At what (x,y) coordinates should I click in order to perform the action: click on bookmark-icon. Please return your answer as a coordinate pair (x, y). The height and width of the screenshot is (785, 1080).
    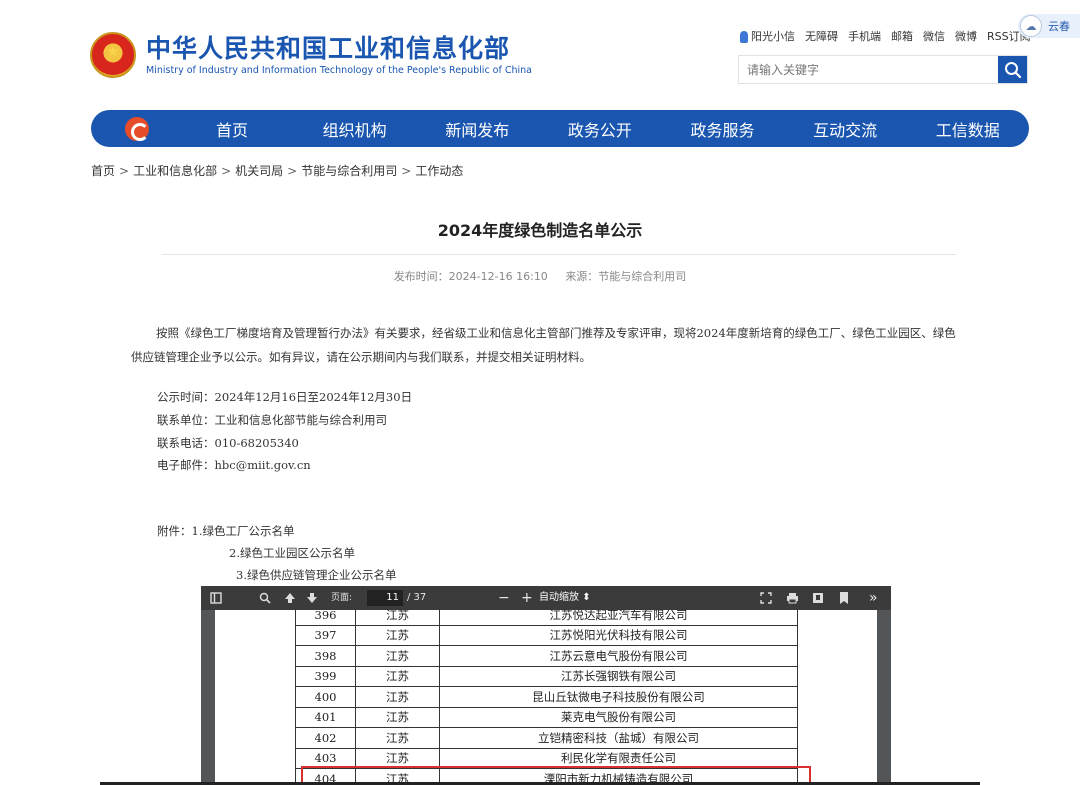
    Looking at the image, I should click on (844, 598).